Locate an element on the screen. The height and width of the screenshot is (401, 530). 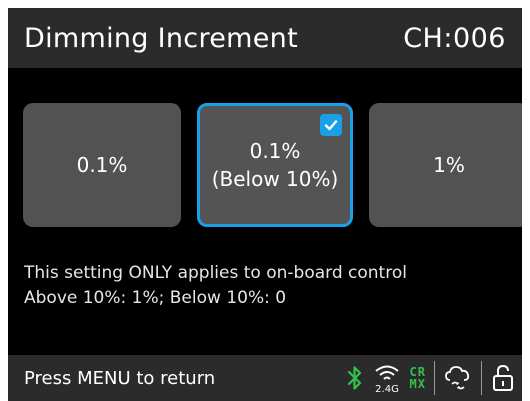
footer-bar: Press MENU to return 2.4G CR MX is located at coordinates (265, 378).